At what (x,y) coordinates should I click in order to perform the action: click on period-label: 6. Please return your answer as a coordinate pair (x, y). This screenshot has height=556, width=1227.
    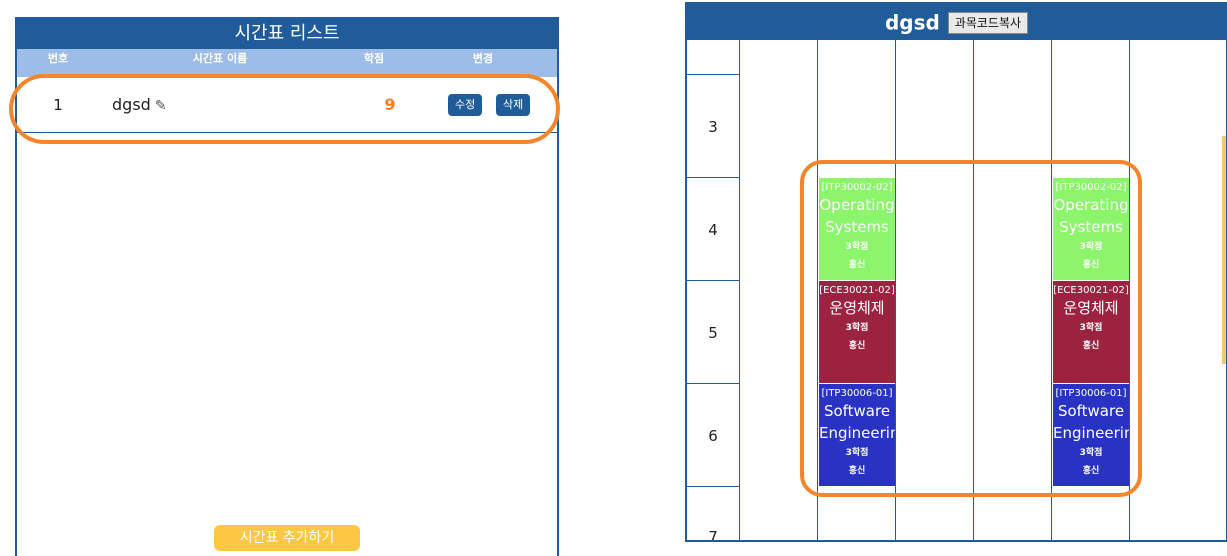
    Looking at the image, I should click on (713, 436).